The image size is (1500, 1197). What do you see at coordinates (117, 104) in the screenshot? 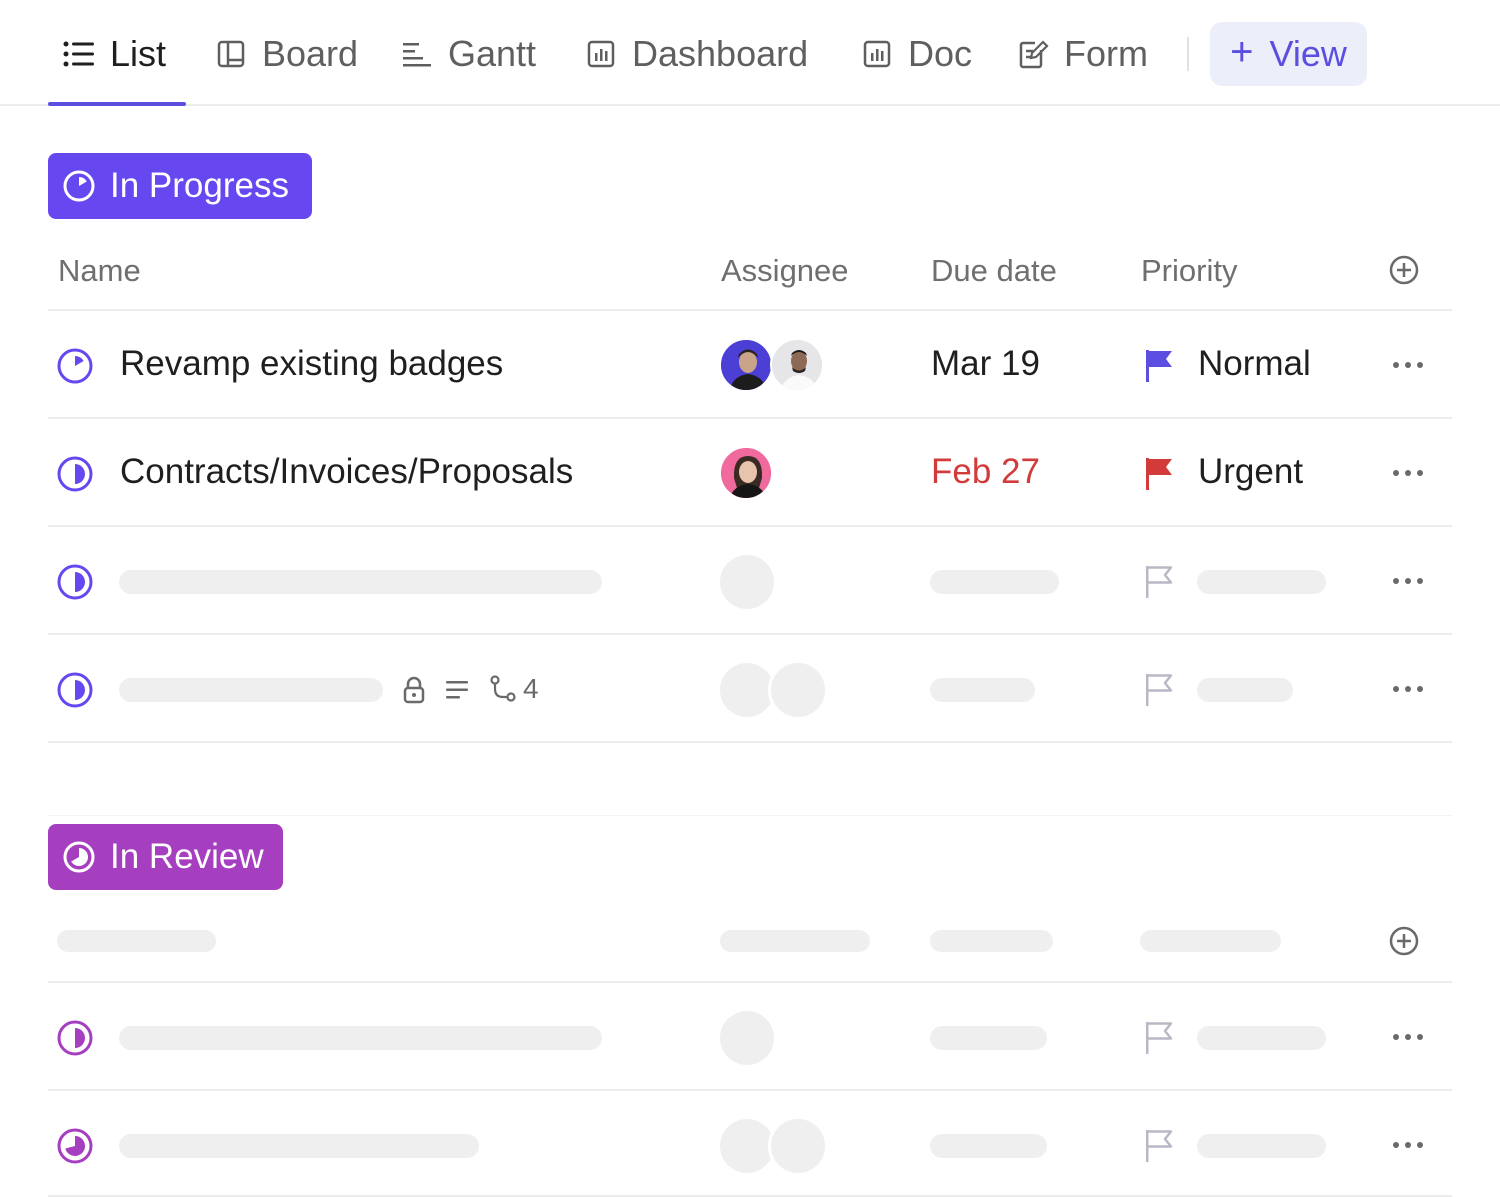
I see `active-tab-indicator` at bounding box center [117, 104].